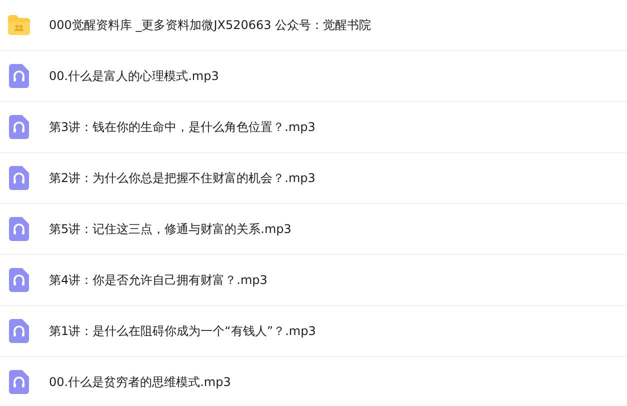 The height and width of the screenshot is (406, 627). I want to click on folder-name: 000觉醒资料库 _更多资料加微JX520663 公众号：觉醒书院, so click(210, 25).